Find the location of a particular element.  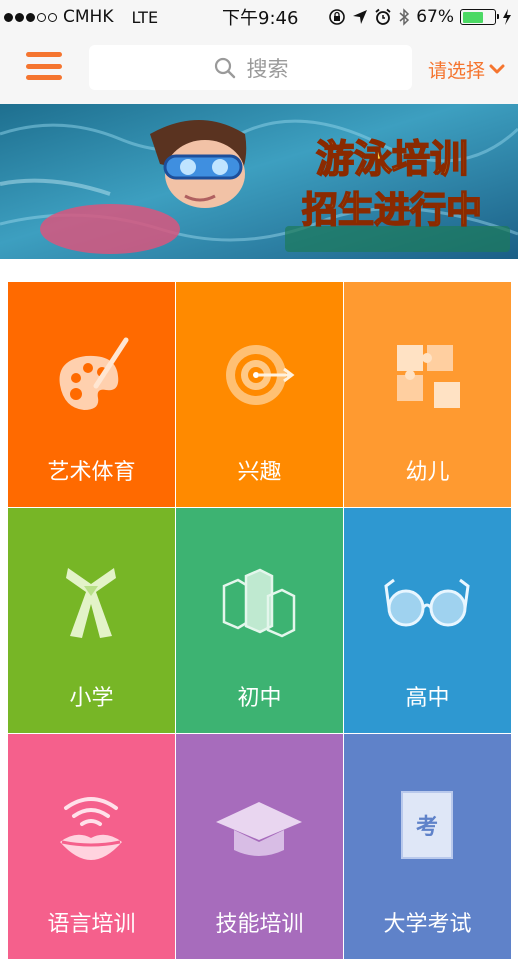

status-time: 下午9:46 is located at coordinates (260, 18).